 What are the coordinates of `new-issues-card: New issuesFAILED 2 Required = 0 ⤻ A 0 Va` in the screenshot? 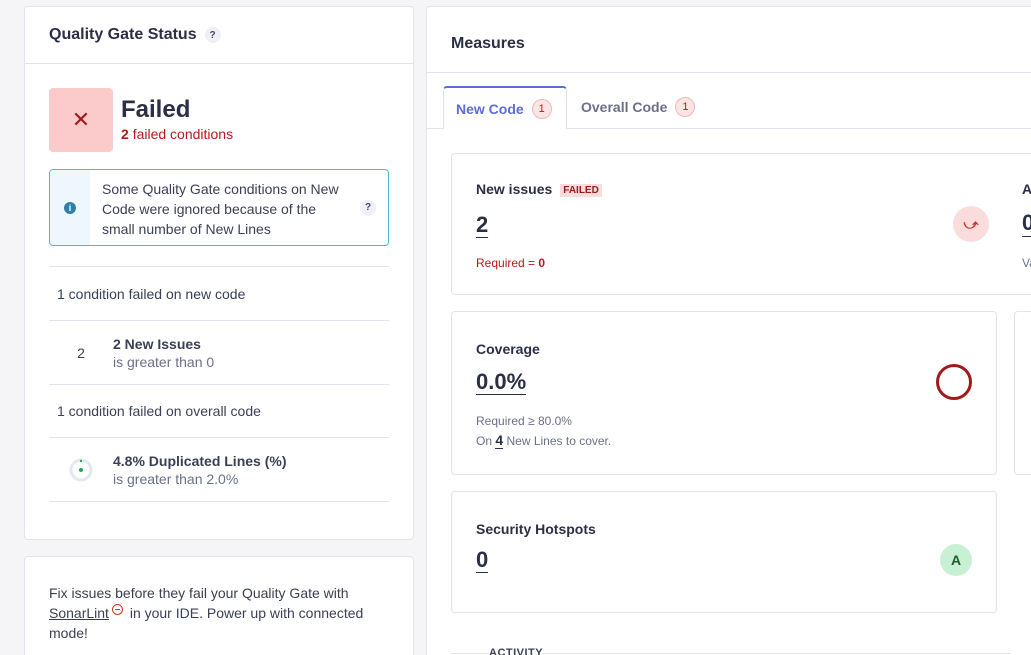 It's located at (741, 224).